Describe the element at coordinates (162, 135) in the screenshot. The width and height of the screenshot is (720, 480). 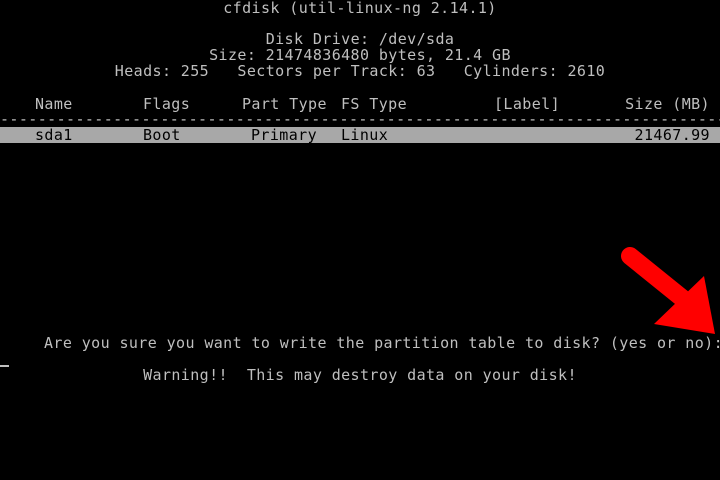
I see `partition-flags: Boot` at that location.